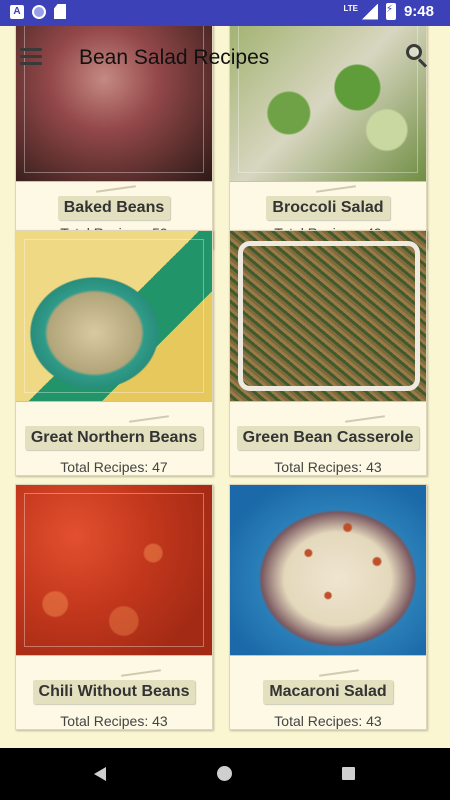 Image resolution: width=450 pixels, height=800 pixels. What do you see at coordinates (114, 208) in the screenshot?
I see `recipe-title: Baked Beans` at bounding box center [114, 208].